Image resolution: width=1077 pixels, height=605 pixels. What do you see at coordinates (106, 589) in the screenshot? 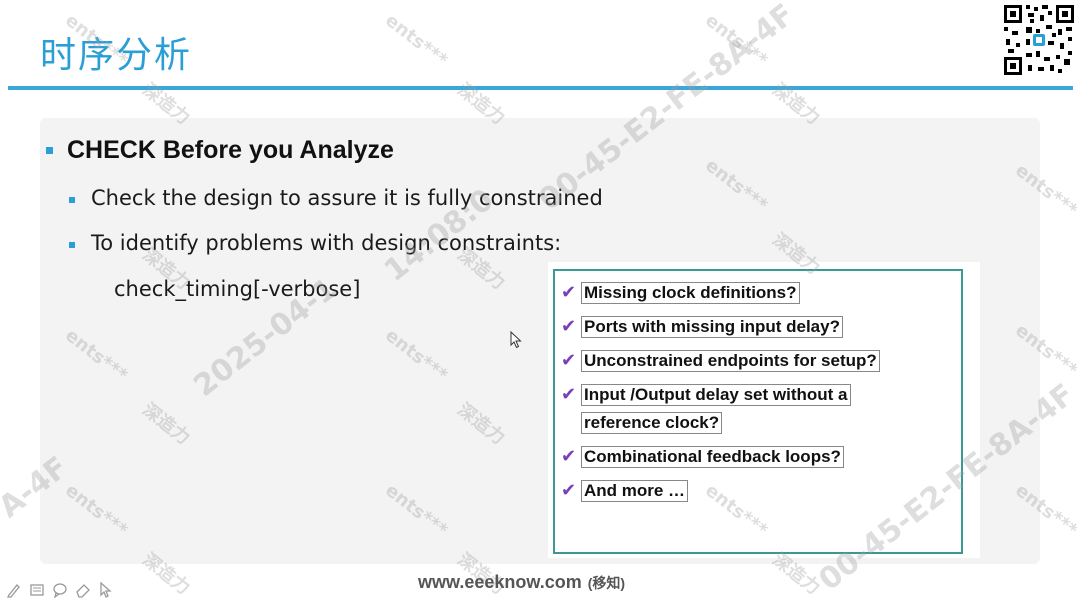
I see `pointer-icon` at bounding box center [106, 589].